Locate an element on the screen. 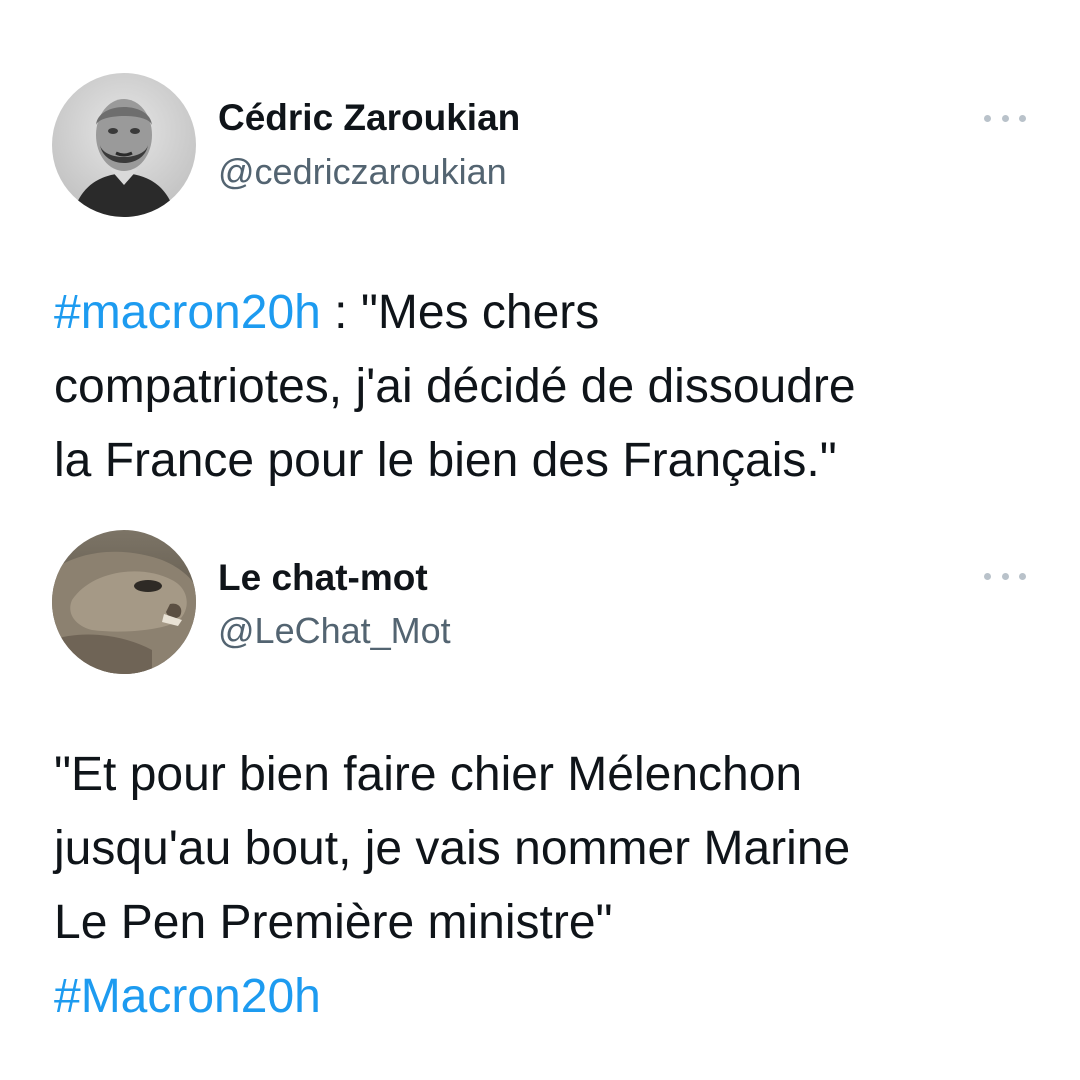  hashtag-link: #macron20h is located at coordinates (187, 312).